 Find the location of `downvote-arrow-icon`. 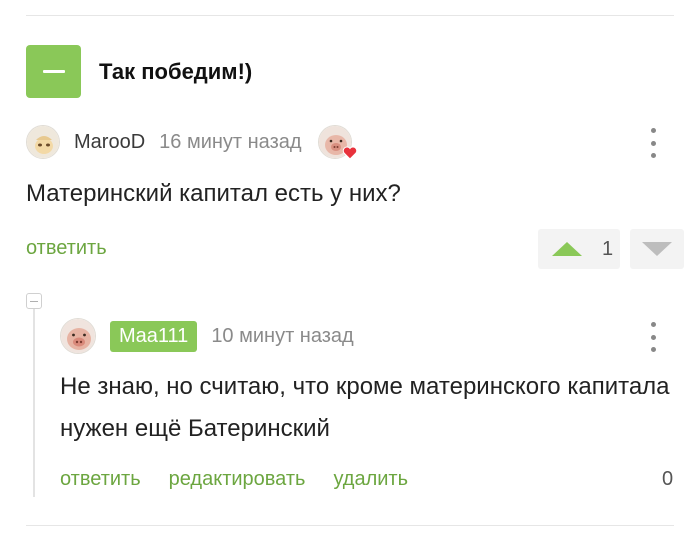

downvote-arrow-icon is located at coordinates (657, 249).